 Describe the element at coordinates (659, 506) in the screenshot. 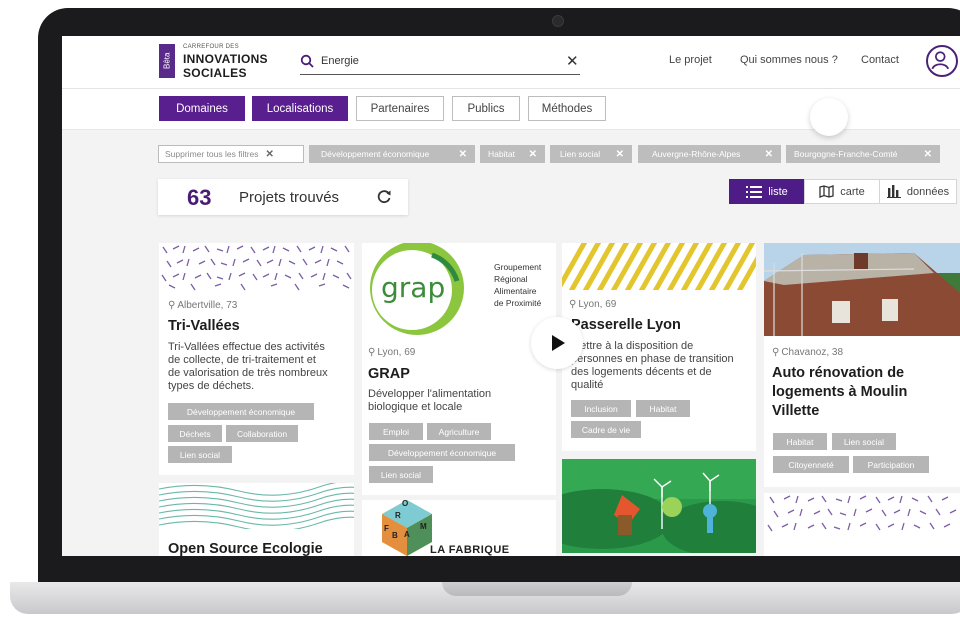

I see `project-card-illustration` at that location.